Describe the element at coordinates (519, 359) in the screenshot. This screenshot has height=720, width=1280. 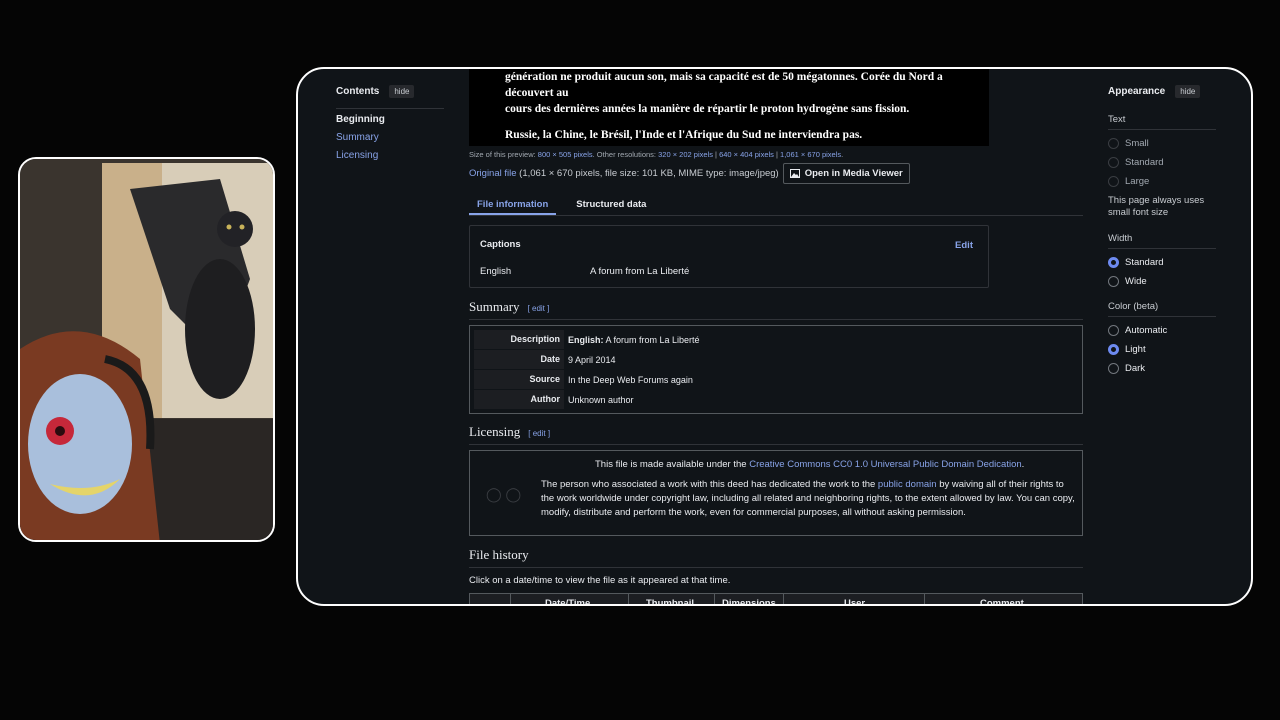
I see `summary-key-date: Date` at that location.